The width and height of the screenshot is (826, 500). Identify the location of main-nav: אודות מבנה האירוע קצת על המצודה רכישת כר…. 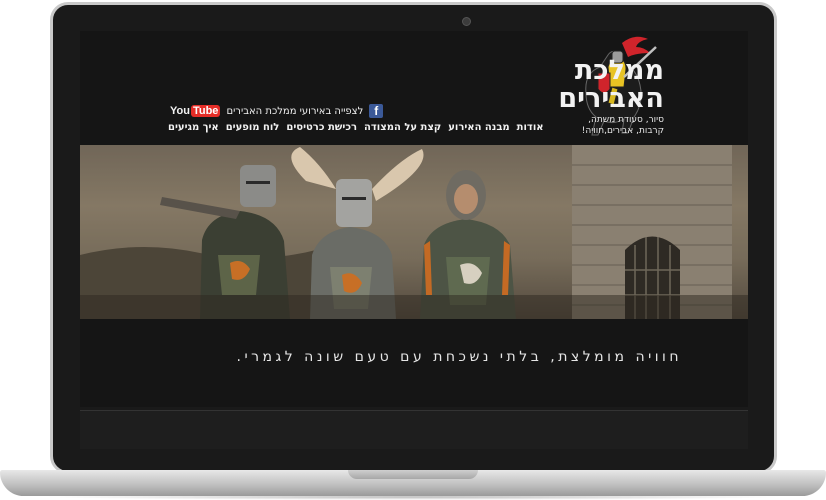
(356, 127).